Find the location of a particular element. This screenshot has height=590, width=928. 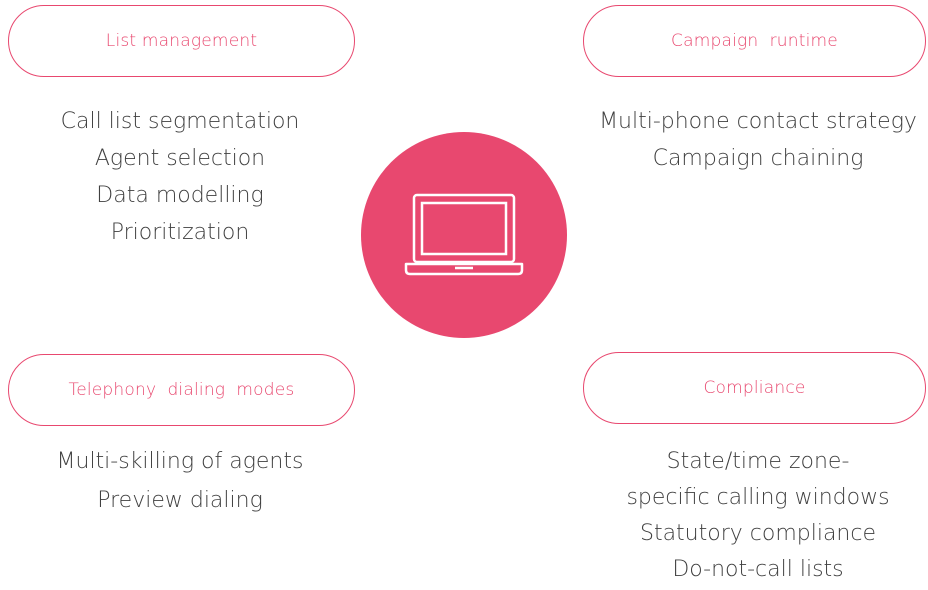

list-item: Do-not-call lists is located at coordinates (758, 569).